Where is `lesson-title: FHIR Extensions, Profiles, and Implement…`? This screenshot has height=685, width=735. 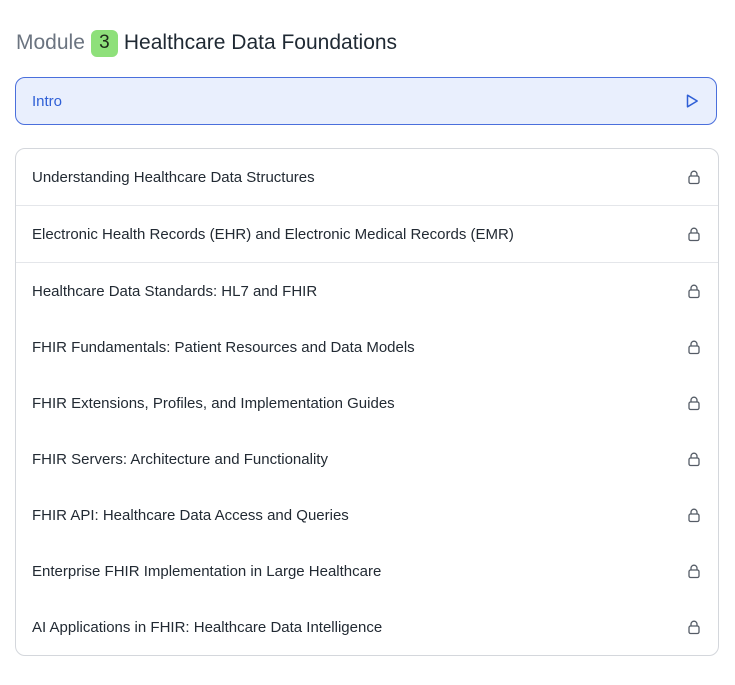 lesson-title: FHIR Extensions, Profiles, and Implement… is located at coordinates (213, 403).